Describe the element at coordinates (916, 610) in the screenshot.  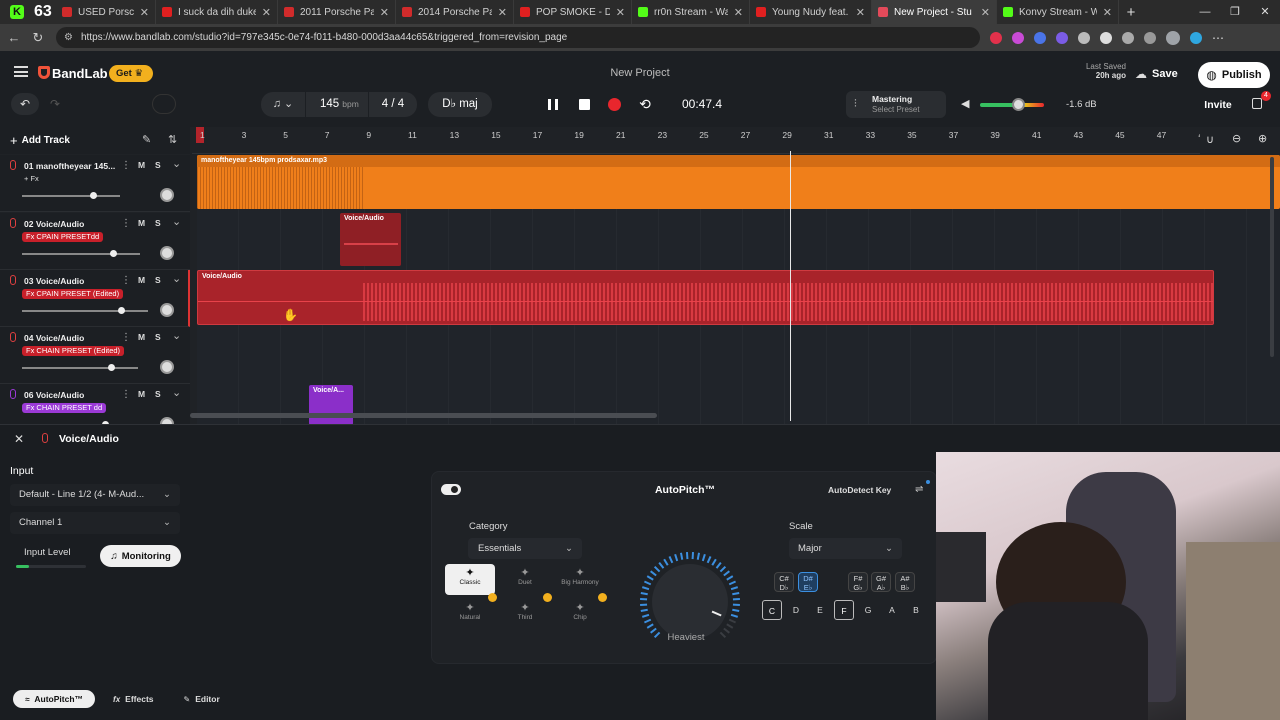
I see `natural-key: B` at that location.